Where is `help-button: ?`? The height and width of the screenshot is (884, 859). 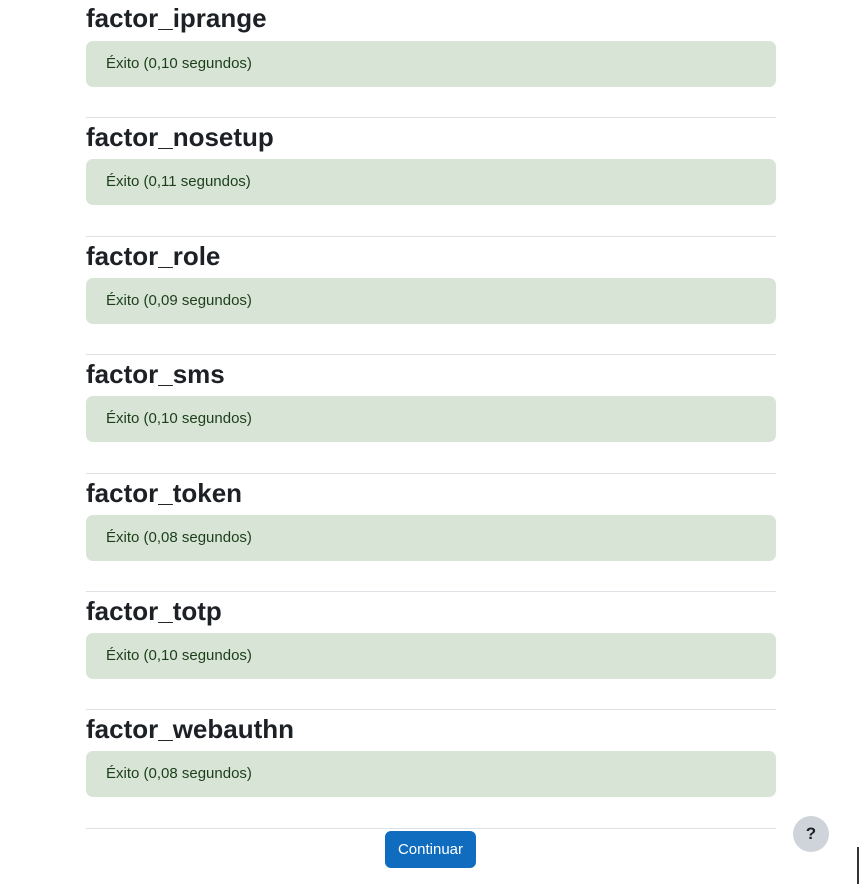 help-button: ? is located at coordinates (811, 834).